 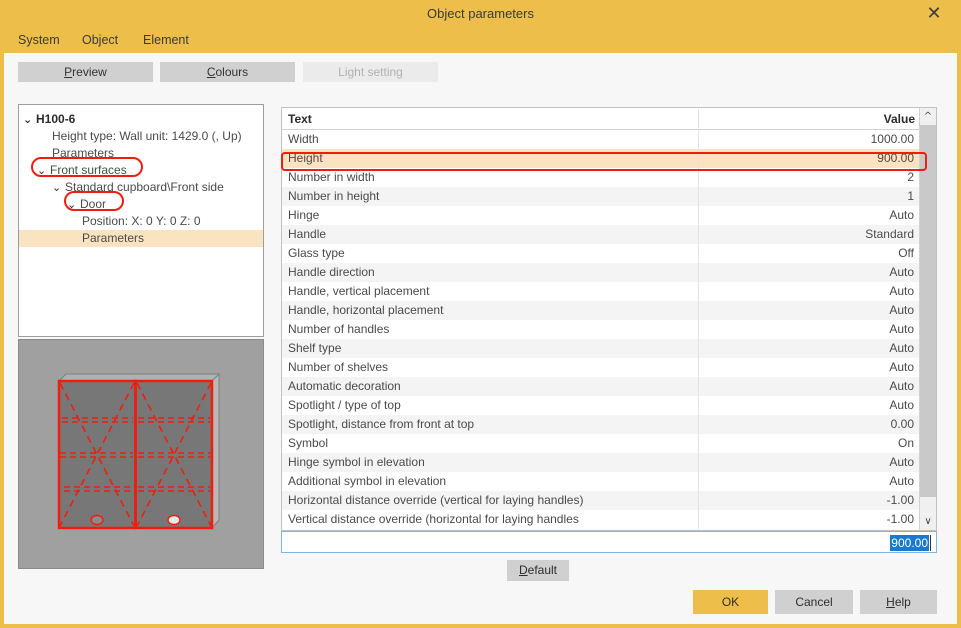 I want to click on table-row: Number of shelves Auto, so click(x=601, y=367).